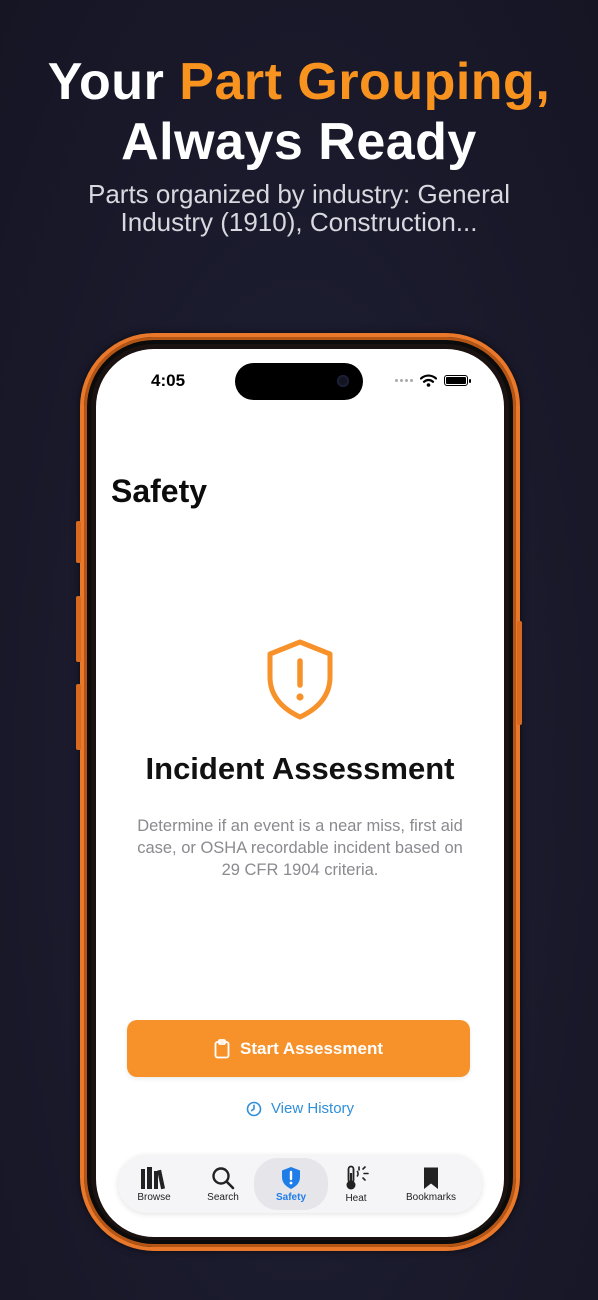 The height and width of the screenshot is (1300, 598). What do you see at coordinates (223, 1177) in the screenshot?
I see `magnifier-icon` at bounding box center [223, 1177].